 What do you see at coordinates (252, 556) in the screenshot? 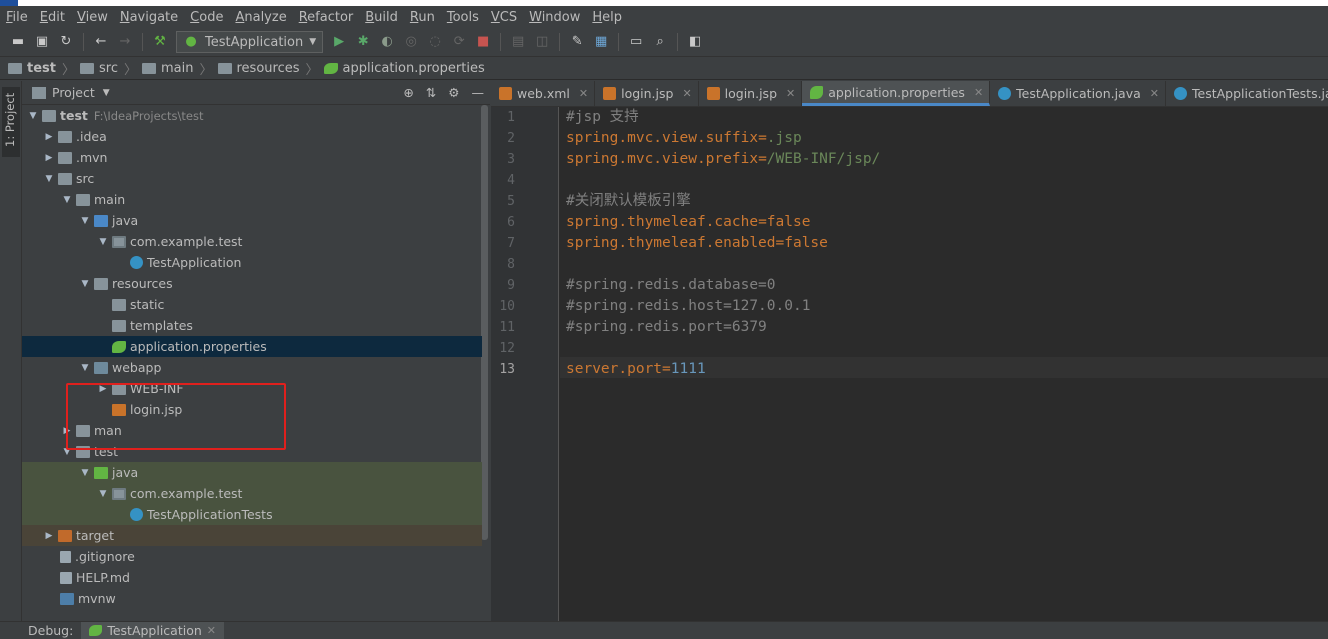
I see `tree-item-gitignore: .gitignore` at bounding box center [252, 556].